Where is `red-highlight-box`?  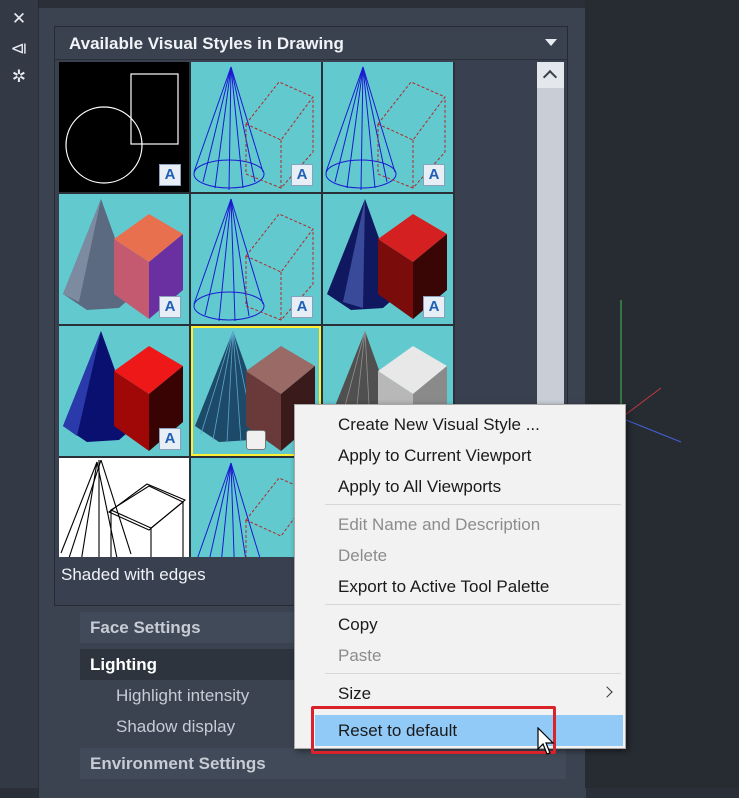
red-highlight-box is located at coordinates (433, 730).